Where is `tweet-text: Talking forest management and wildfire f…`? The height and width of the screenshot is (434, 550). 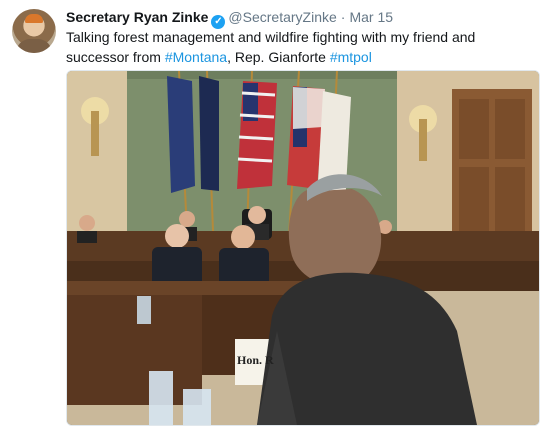 tweet-text: Talking forest management and wildfire f… is located at coordinates (296, 47).